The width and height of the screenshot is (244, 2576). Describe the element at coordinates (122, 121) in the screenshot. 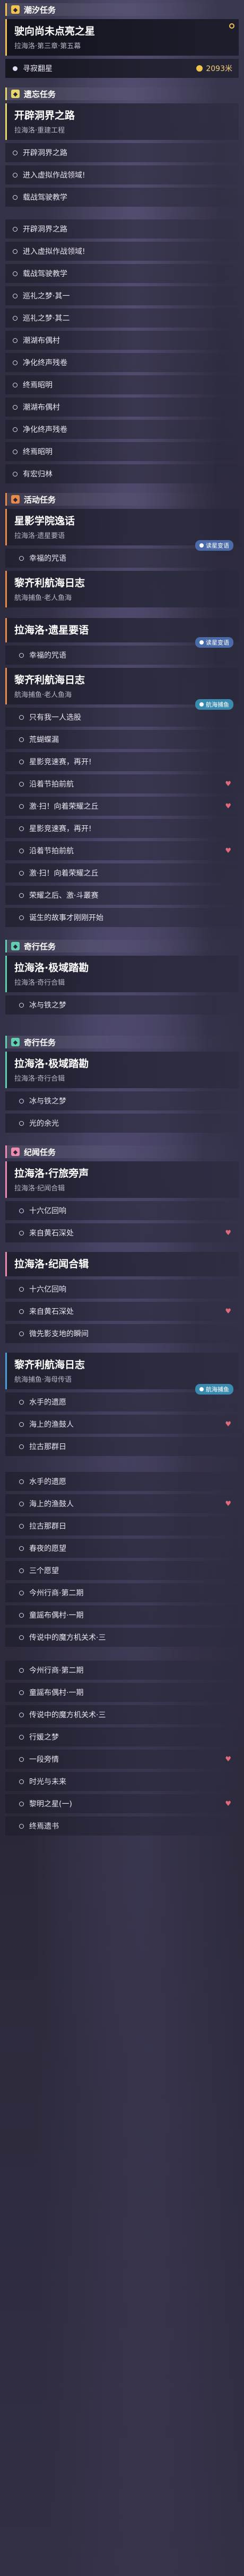

I see `quest-card: 开辟洞界之路 拉海洛·重建工程` at that location.